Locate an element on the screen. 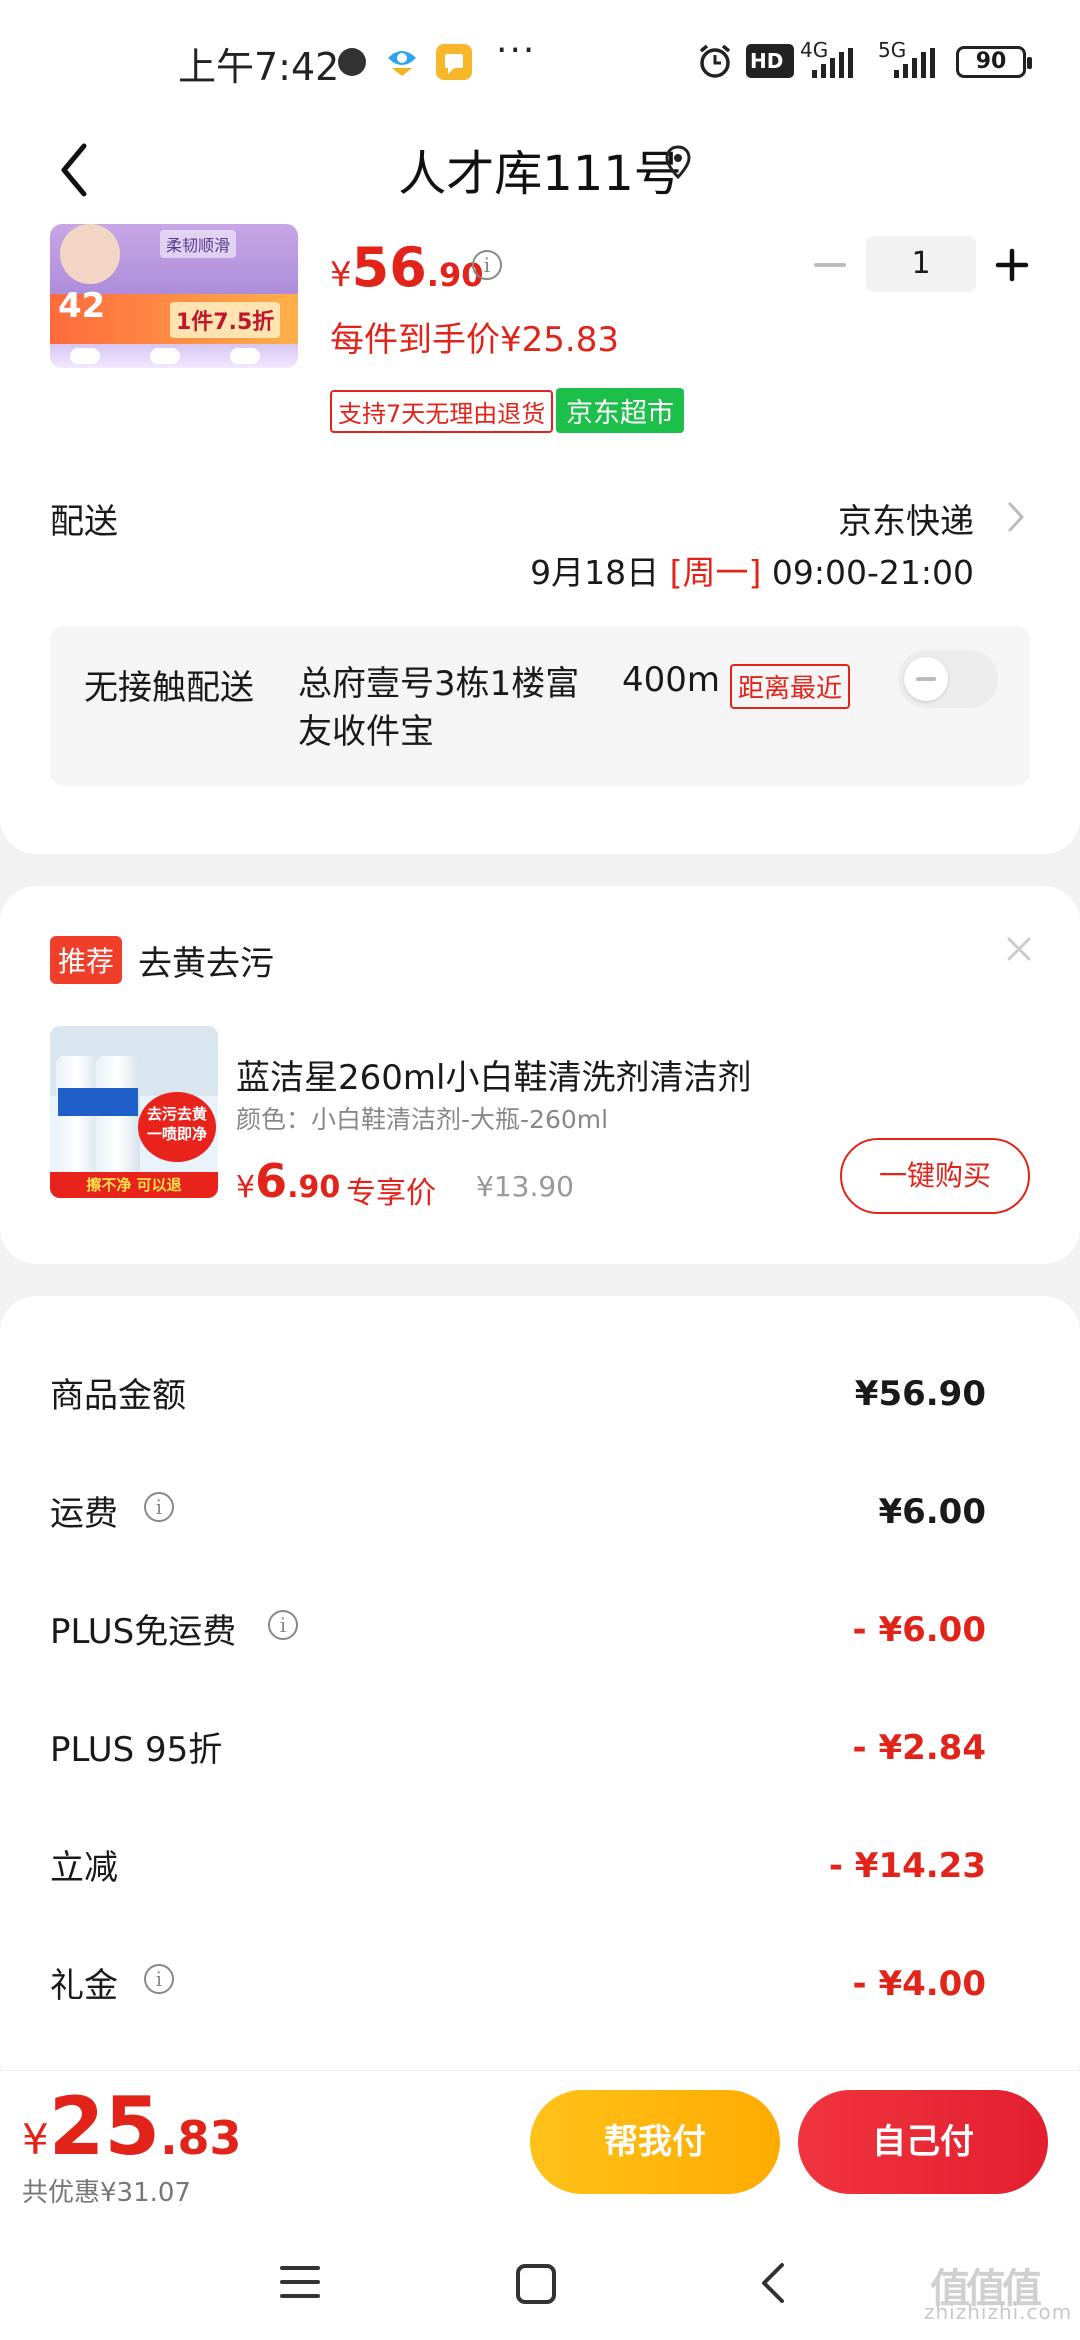  nearest-tag: 距离最近 is located at coordinates (790, 686).